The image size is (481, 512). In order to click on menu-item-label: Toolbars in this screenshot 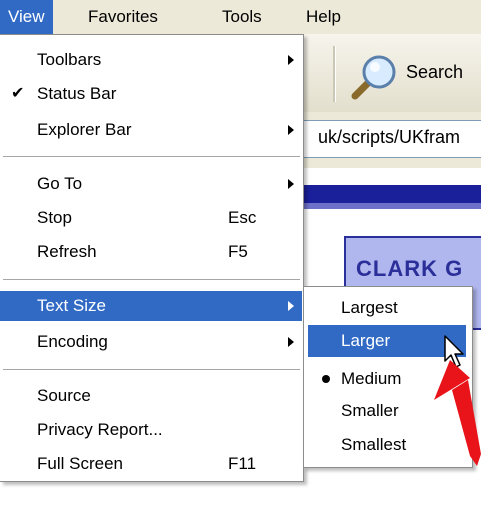, I will do `click(69, 59)`.